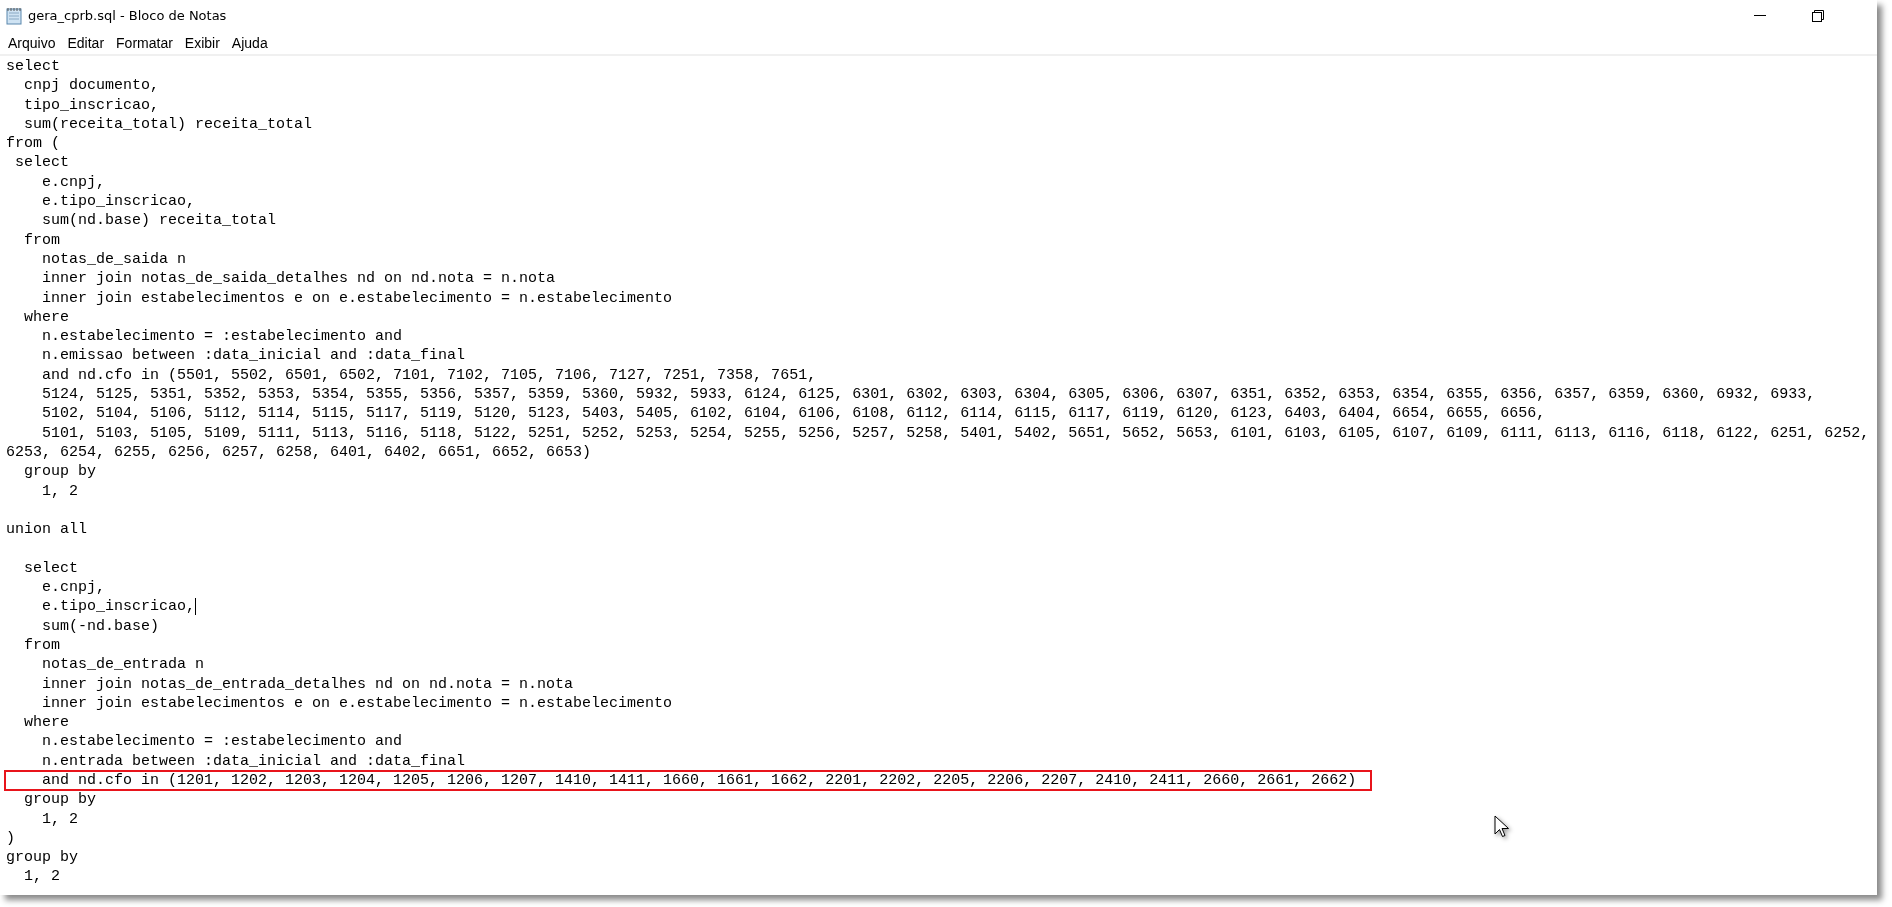 The image size is (1892, 907). Describe the element at coordinates (955, 433) in the screenshot. I see `code-line: 5101, 5103, 5105, 5109, 5111, 5113, 5116, 5118, 5122, 5251, 5252, 5253, 5254, 5255, 5256, 5257, 5258, 5401, 5402, 5651, 5652, 5653, 6101, 6103, 6105, 6107, 6109, 6111, 6113, 6116, 6118, 6122, 6251, 6252,` at that location.